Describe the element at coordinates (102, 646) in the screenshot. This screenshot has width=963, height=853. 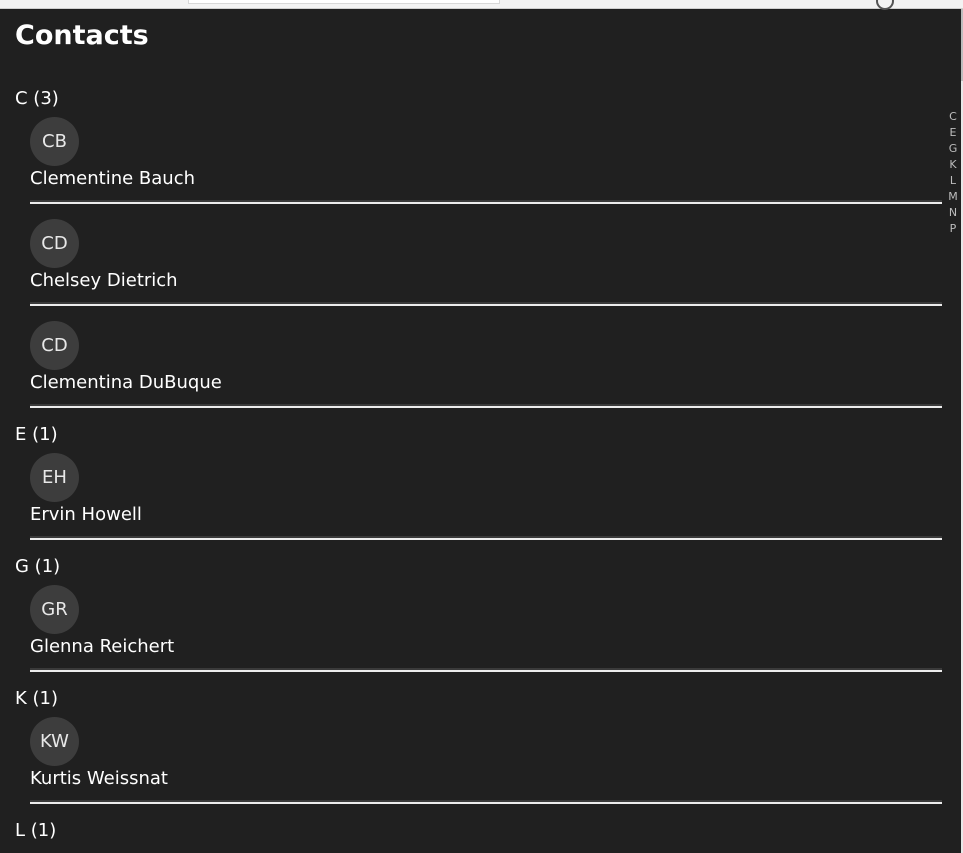
I see `contact-name: Glenna Reichert` at that location.